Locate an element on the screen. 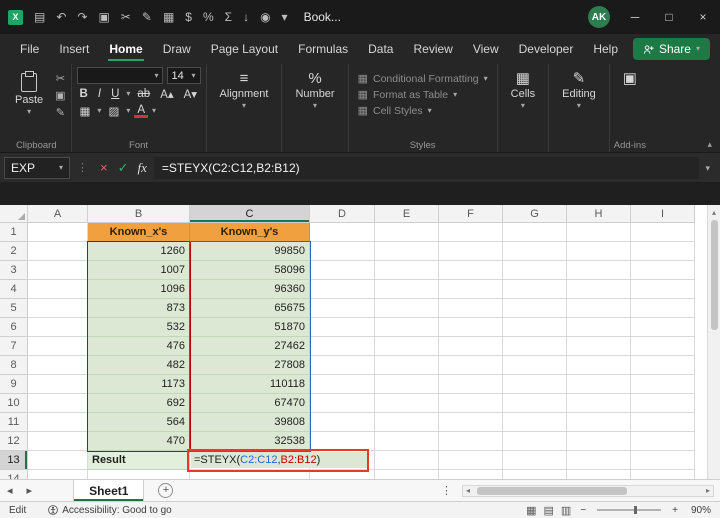  zoom-slider is located at coordinates (629, 510).